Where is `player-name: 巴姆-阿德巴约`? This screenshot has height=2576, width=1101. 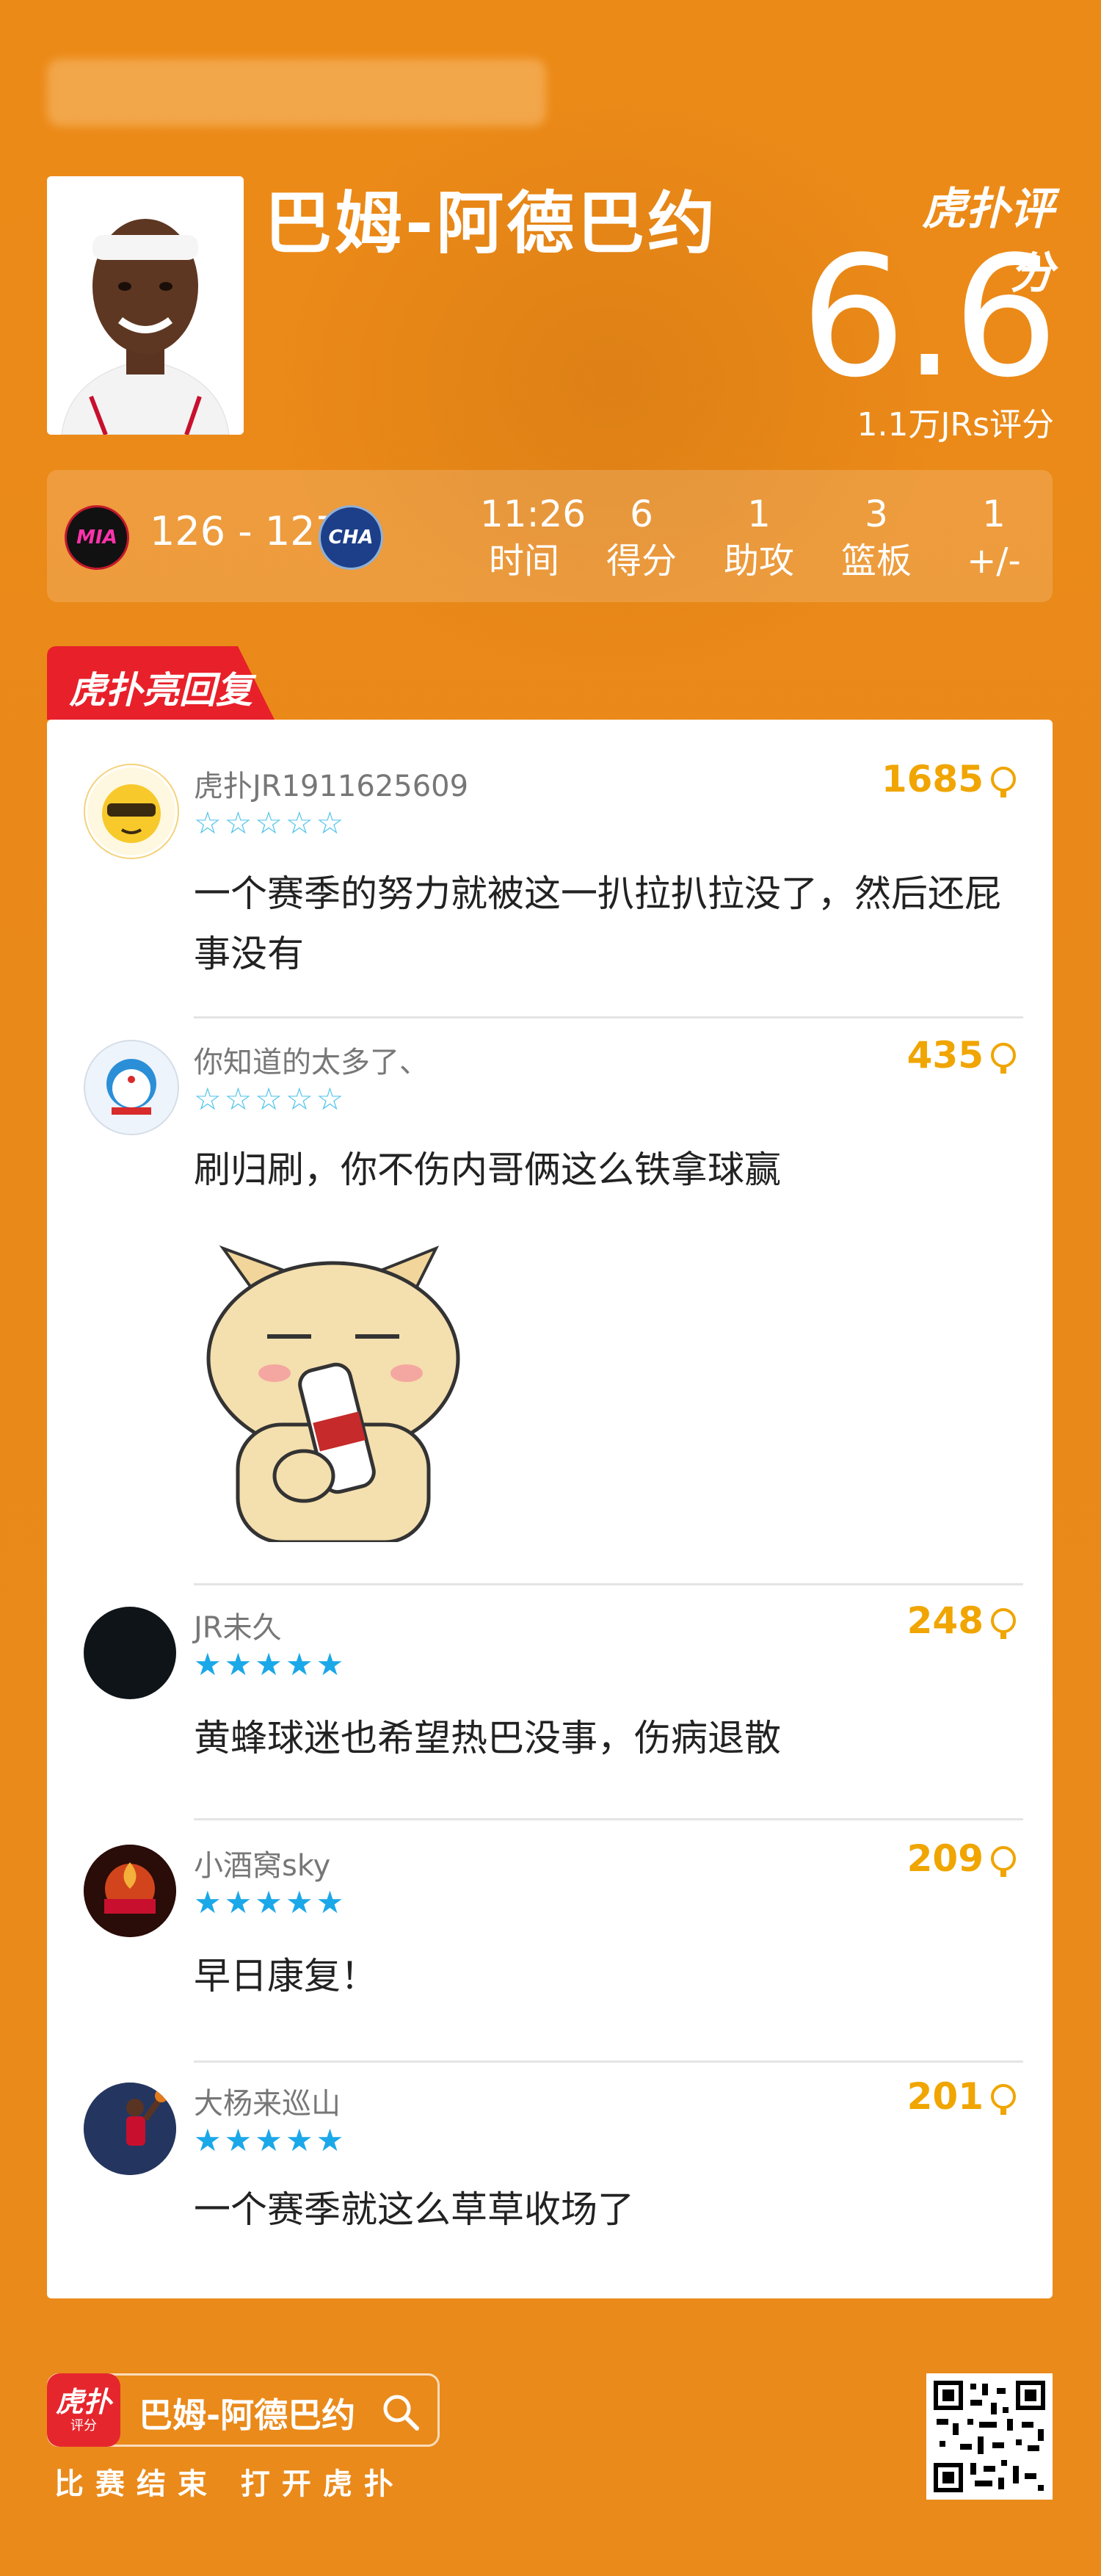 player-name: 巴姆-阿德巴约 is located at coordinates (491, 223).